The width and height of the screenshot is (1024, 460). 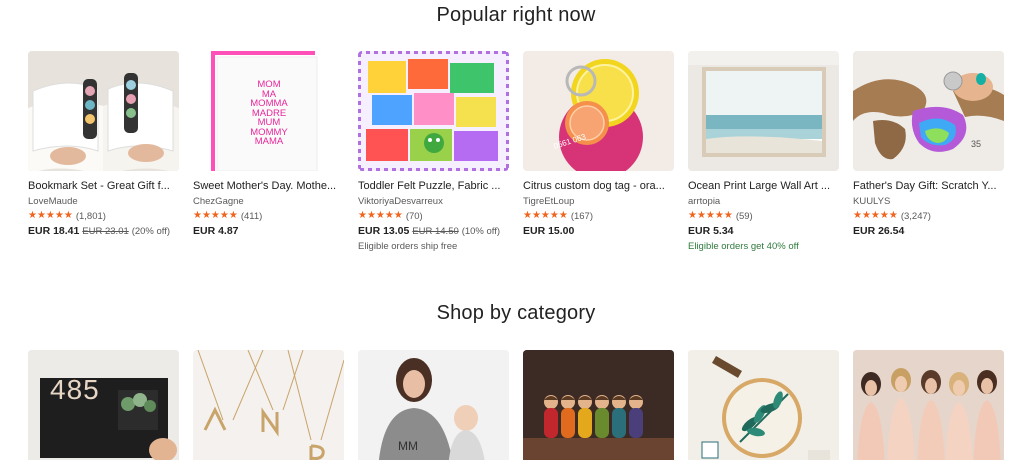 What do you see at coordinates (103, 111) in the screenshot?
I see `listing-image-bookmark-set` at bounding box center [103, 111].